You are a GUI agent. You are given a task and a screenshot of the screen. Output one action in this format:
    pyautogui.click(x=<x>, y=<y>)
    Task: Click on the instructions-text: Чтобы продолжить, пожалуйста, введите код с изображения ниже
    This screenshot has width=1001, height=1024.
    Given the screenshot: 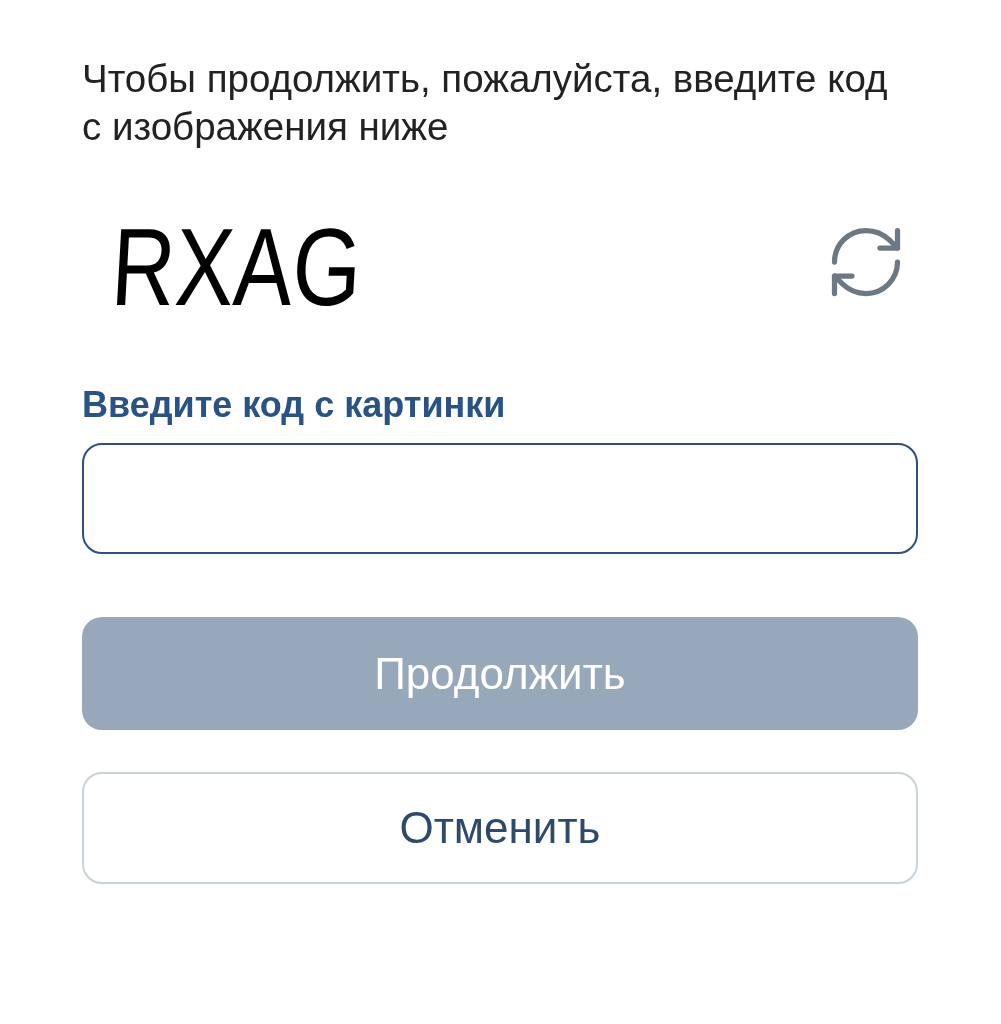 What is the action you would take?
    pyautogui.click(x=485, y=103)
    